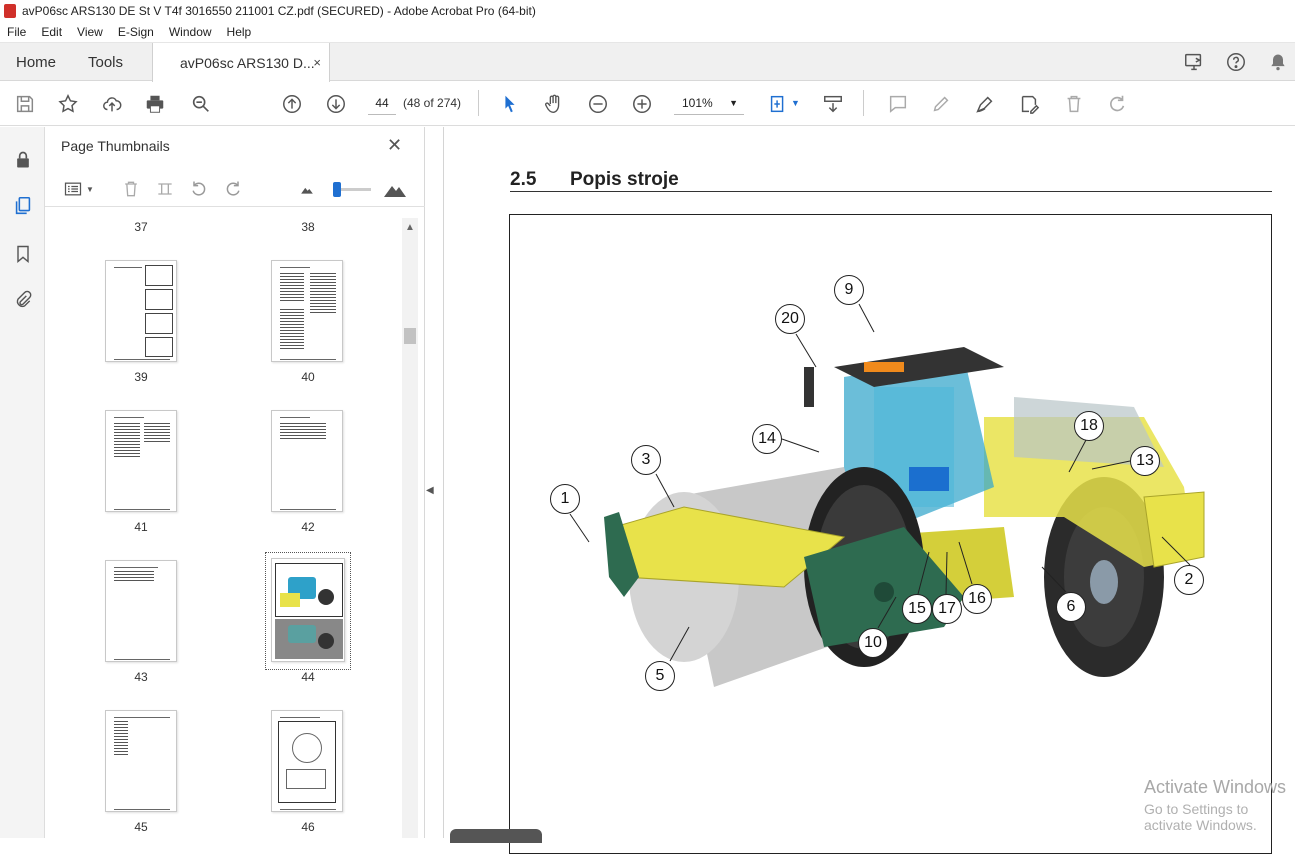 The image size is (1295, 854). Describe the element at coordinates (155, 104) in the screenshot. I see `print-icon` at that location.